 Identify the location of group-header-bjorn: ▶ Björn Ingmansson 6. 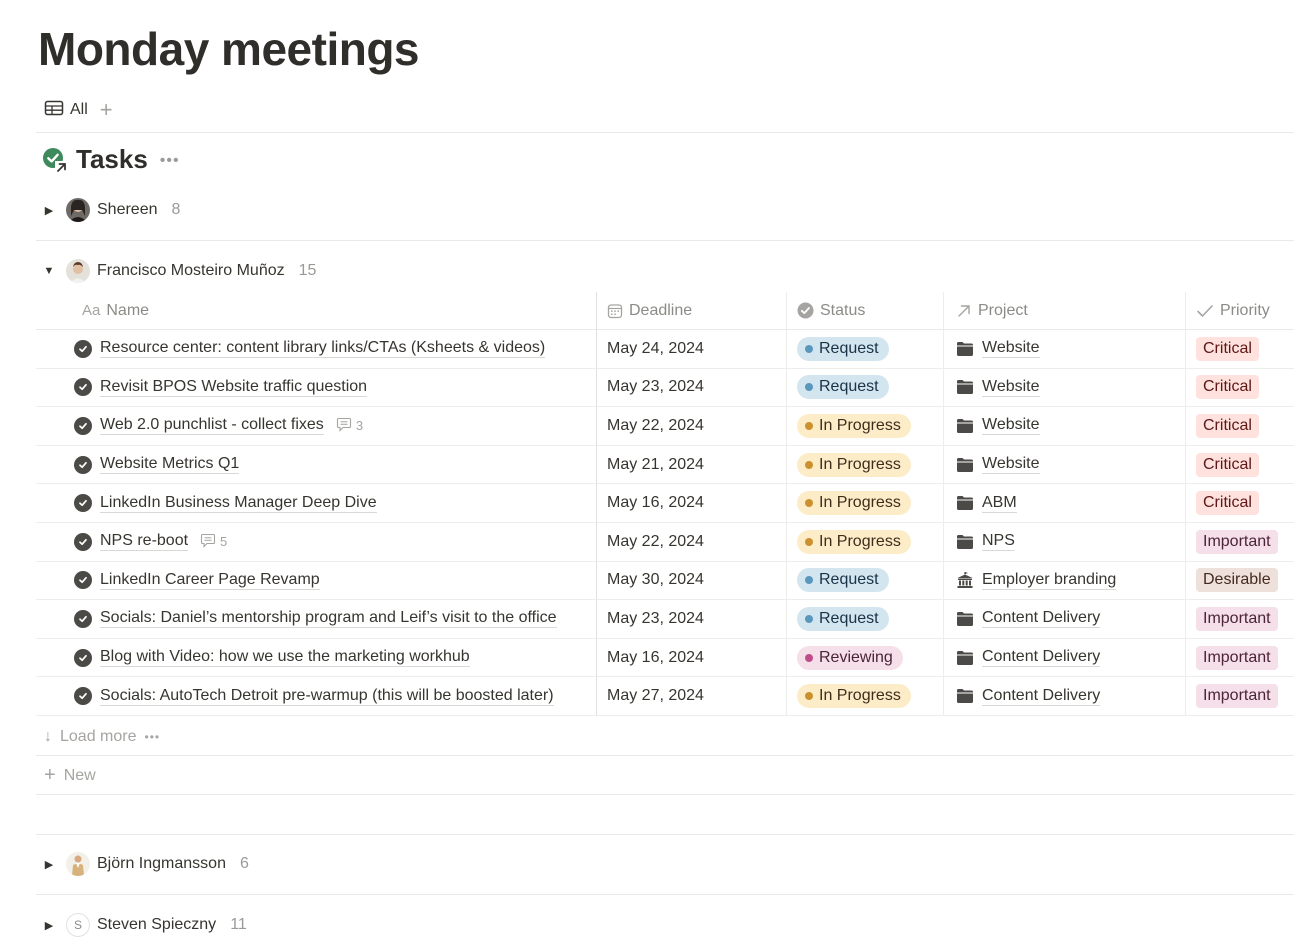
(142, 864).